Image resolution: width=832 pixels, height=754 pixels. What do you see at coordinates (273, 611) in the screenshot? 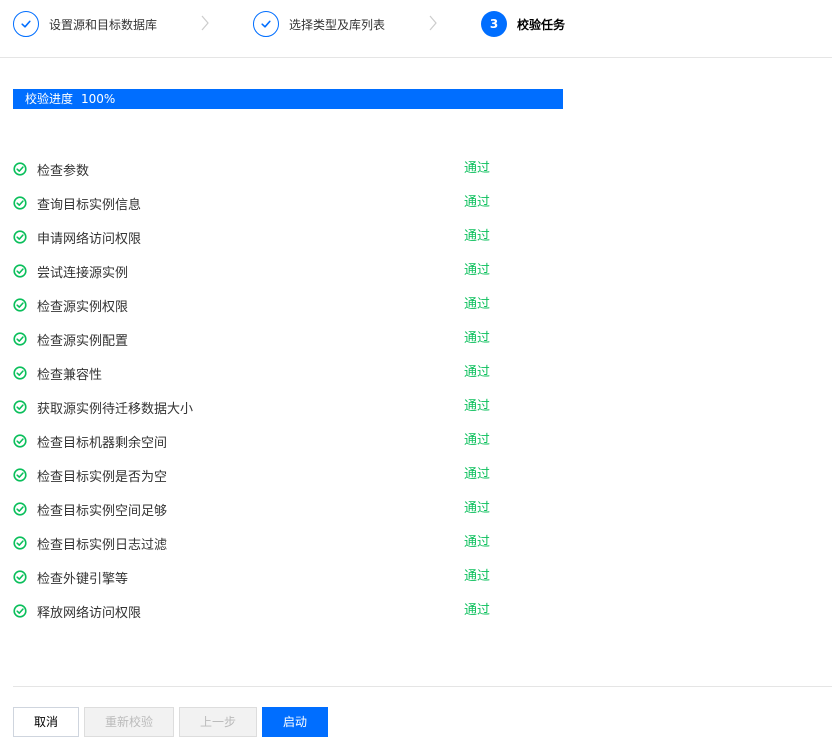
I see `check-item: 释放网络访问权限 通过` at bounding box center [273, 611].